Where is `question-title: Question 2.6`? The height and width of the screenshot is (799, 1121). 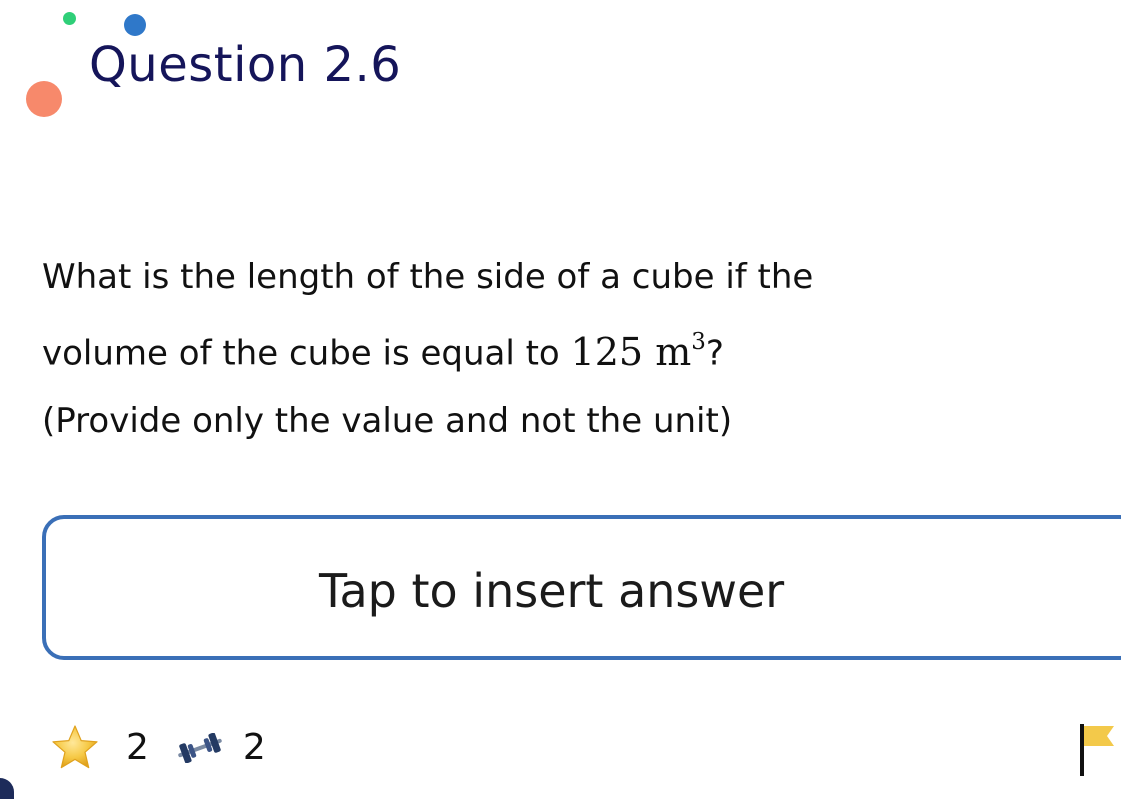 question-title: Question 2.6 is located at coordinates (245, 65).